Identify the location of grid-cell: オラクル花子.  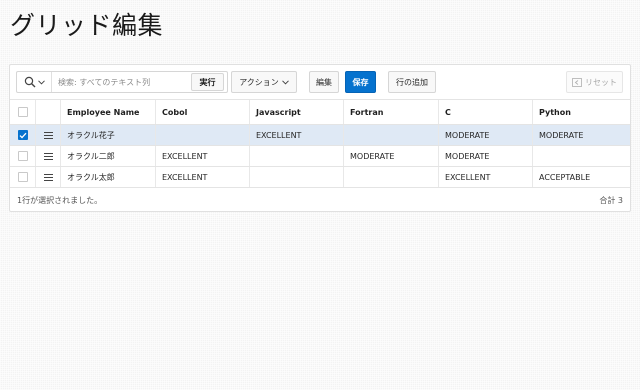
(108, 135).